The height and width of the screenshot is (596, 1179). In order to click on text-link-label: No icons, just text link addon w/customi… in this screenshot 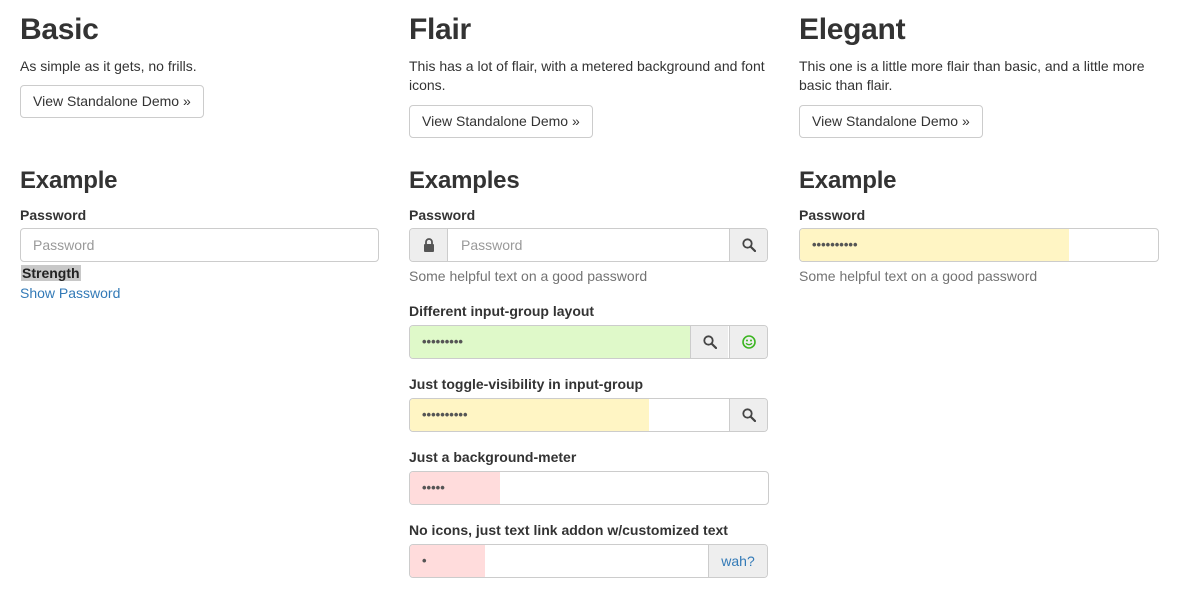, I will do `click(568, 530)`.